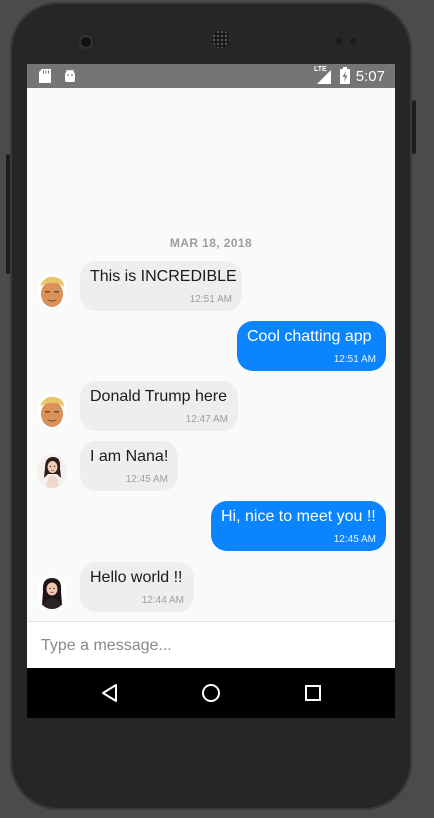 The height and width of the screenshot is (818, 434). I want to click on message-bubble-incoming: Hello world !! 12:44 AM, so click(137, 587).